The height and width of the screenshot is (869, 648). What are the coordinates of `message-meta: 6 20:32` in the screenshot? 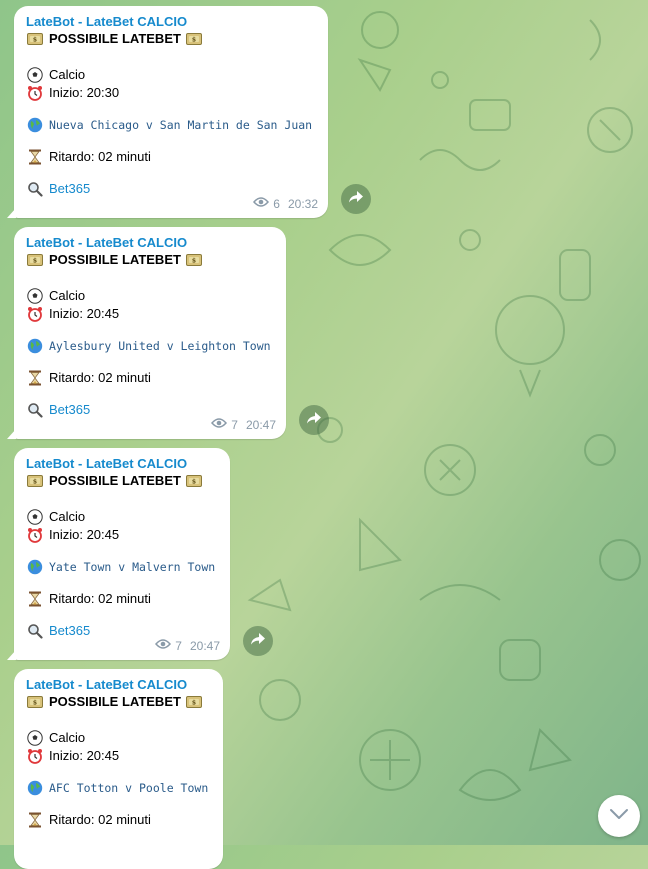 It's located at (285, 203).